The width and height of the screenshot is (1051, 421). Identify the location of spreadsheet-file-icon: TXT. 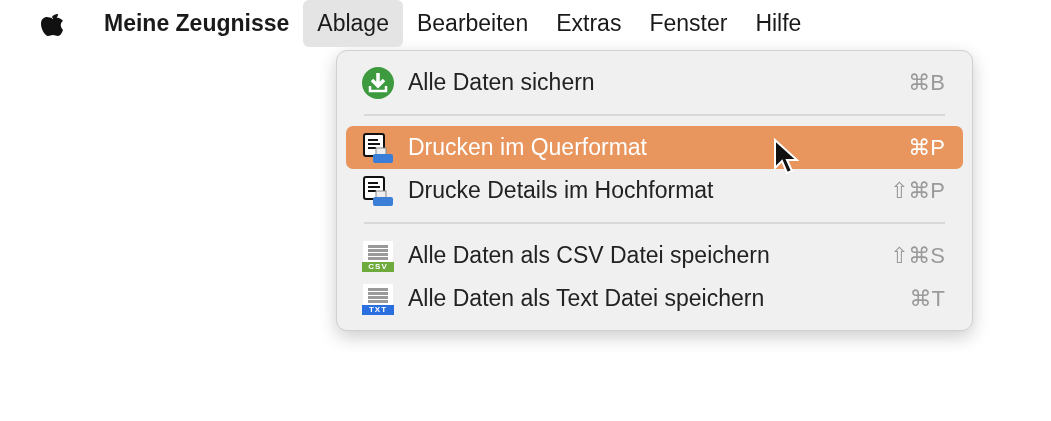
(378, 298).